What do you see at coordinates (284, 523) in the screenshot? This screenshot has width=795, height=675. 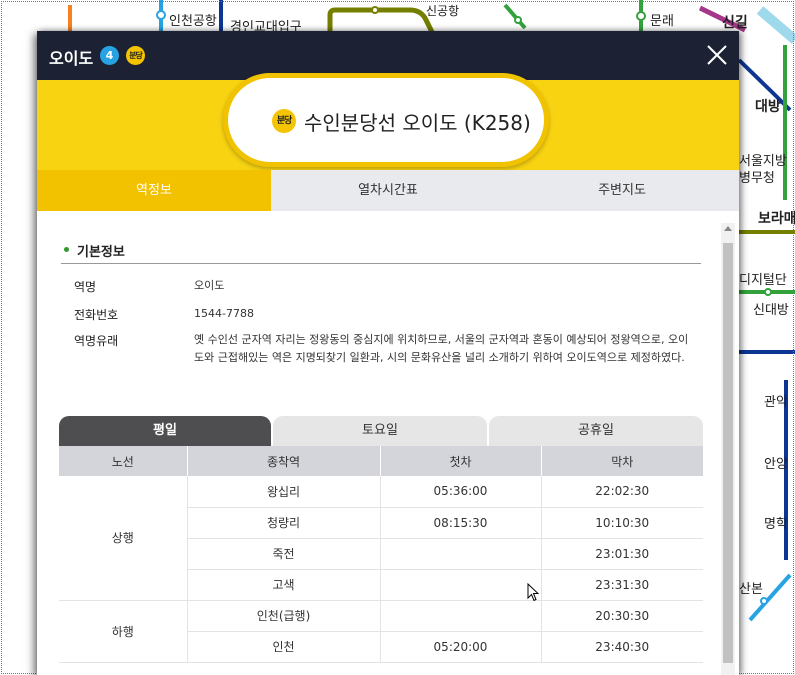 I see `terminal-cell: 청량리` at bounding box center [284, 523].